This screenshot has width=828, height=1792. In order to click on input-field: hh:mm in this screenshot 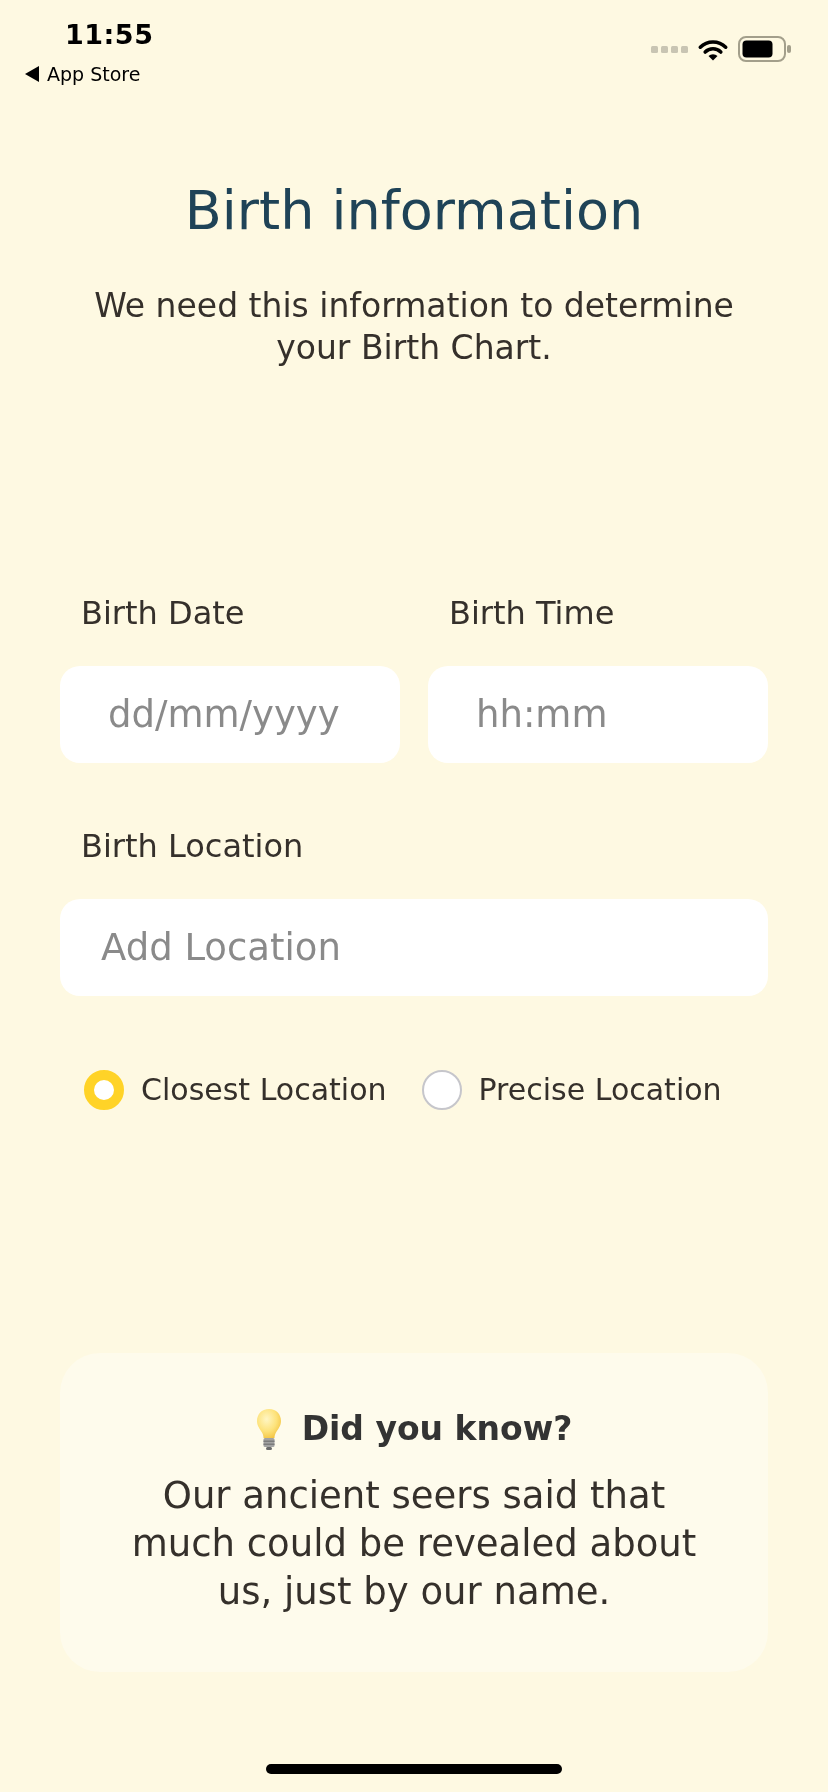, I will do `click(598, 714)`.